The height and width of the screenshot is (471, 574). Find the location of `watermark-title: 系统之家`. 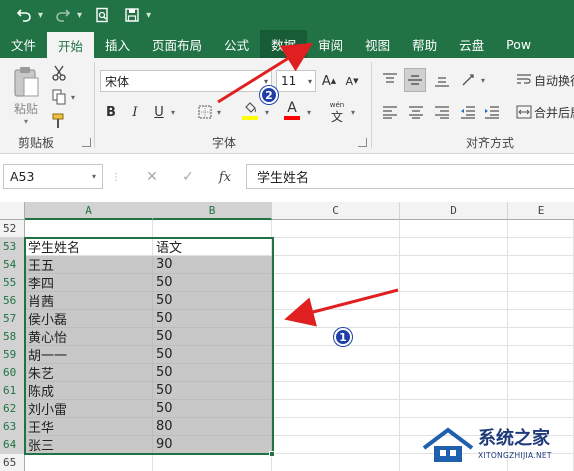

watermark-title: 系统之家 is located at coordinates (514, 438).